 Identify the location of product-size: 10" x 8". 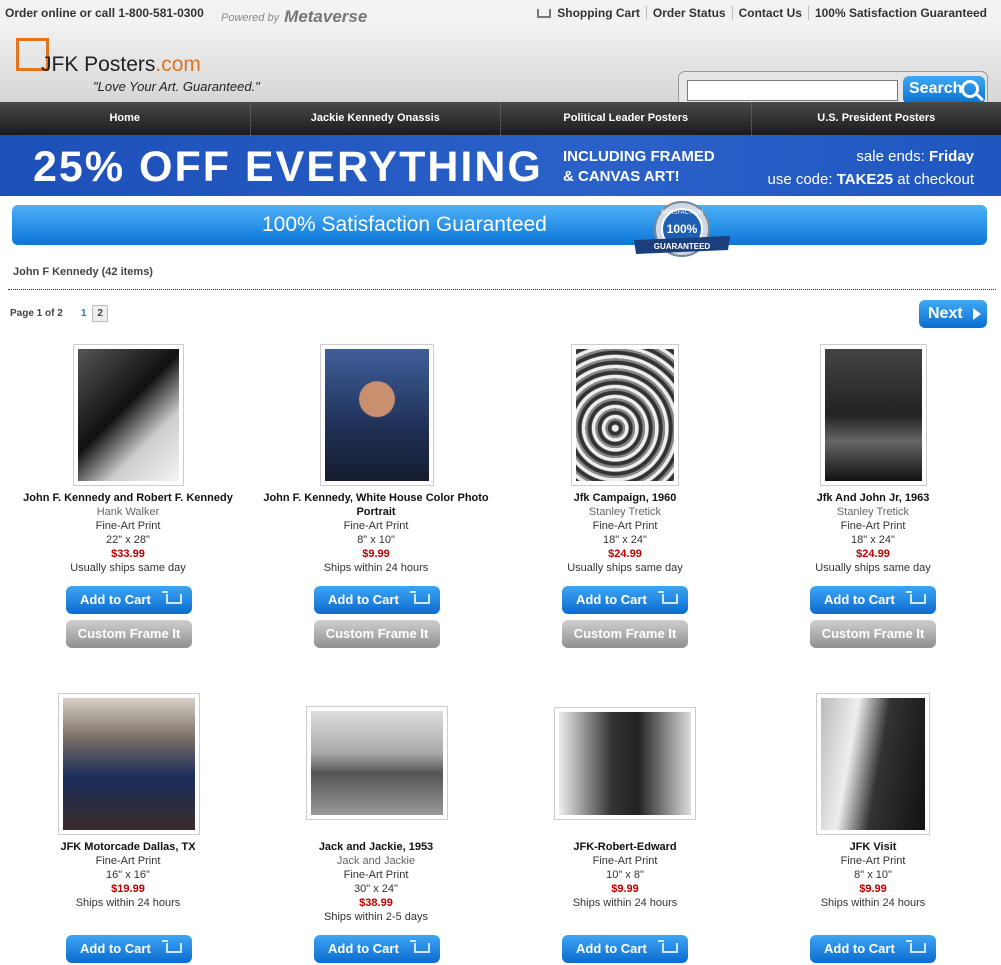
(625, 875).